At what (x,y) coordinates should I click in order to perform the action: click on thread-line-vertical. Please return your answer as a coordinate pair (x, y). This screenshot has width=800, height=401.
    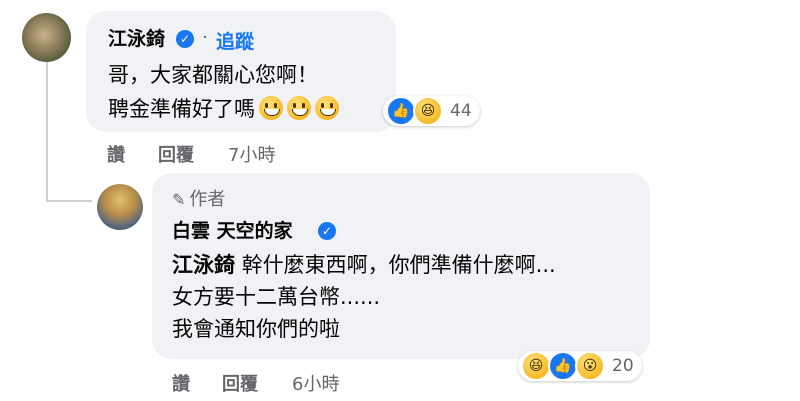
    Looking at the image, I should click on (47, 132).